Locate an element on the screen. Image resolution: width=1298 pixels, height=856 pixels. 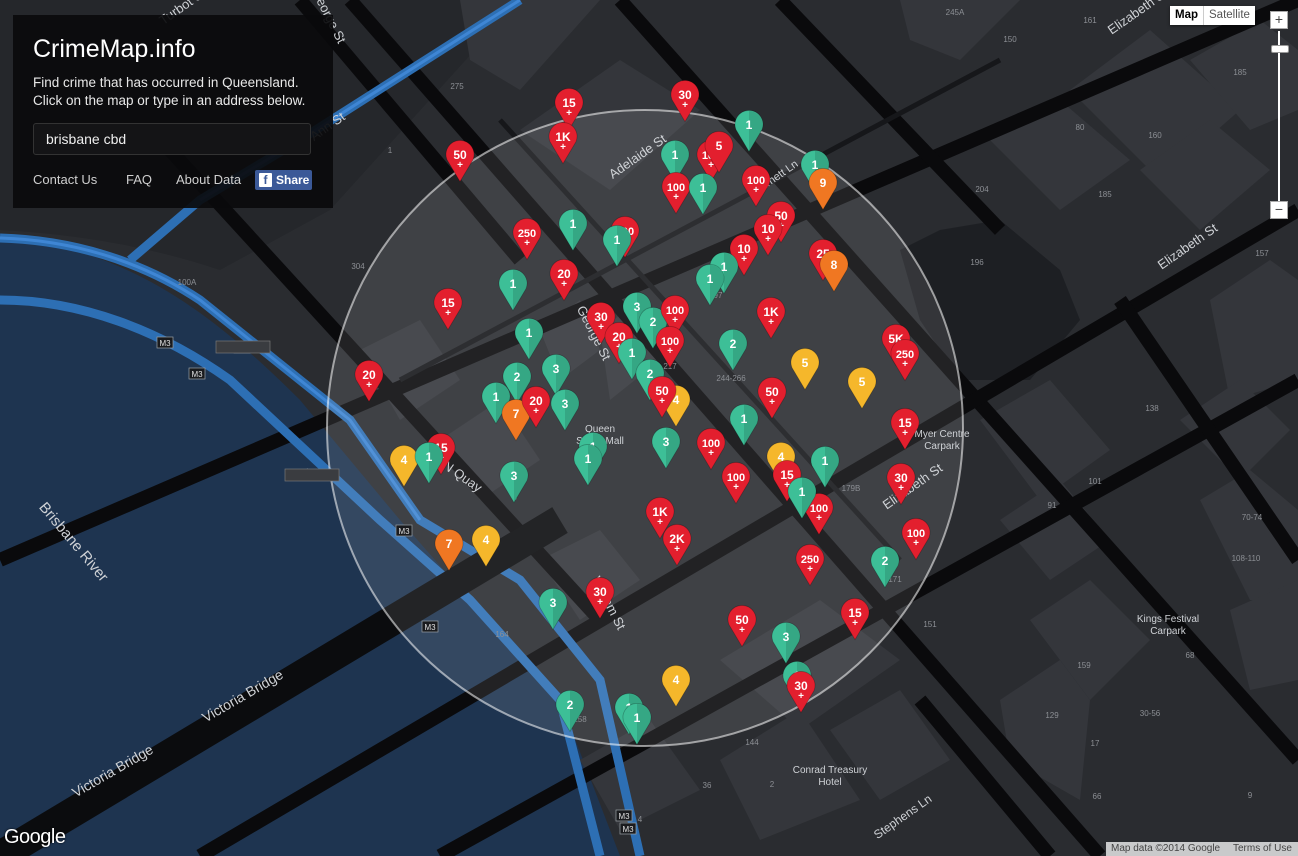
address-search-input is located at coordinates (172, 139).